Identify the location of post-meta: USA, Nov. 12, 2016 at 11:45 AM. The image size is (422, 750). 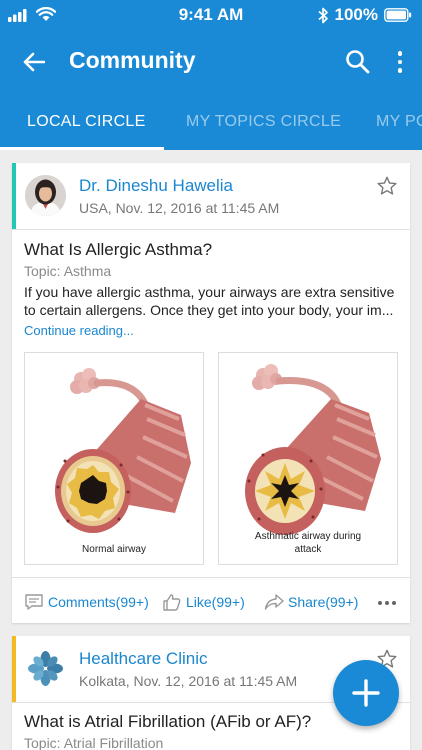
(179, 208).